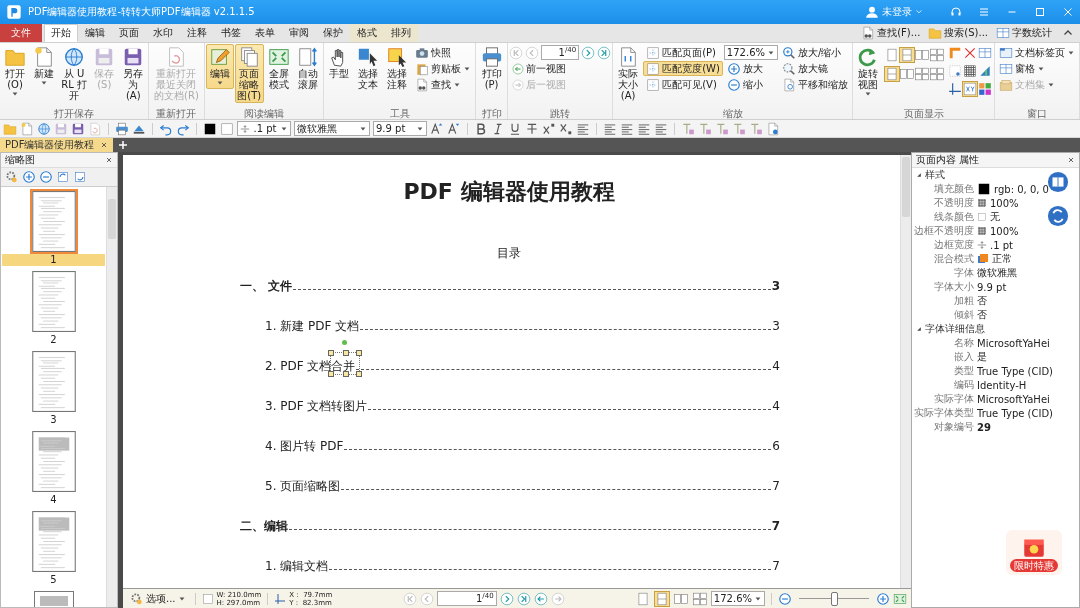 The width and height of the screenshot is (1080, 608). I want to click on toc-entry: 二、编辑, so click(263, 526).